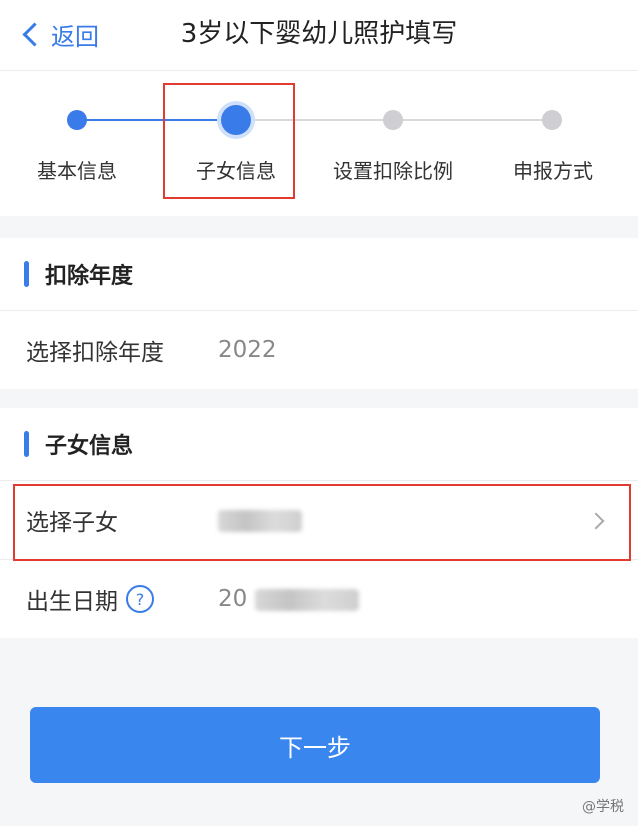 The width and height of the screenshot is (638, 826). I want to click on step-dot-basic, so click(77, 120).